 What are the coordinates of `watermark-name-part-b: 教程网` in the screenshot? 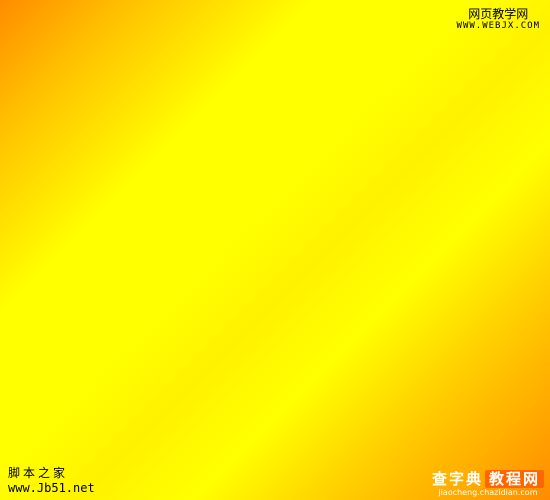 It's located at (514, 479).